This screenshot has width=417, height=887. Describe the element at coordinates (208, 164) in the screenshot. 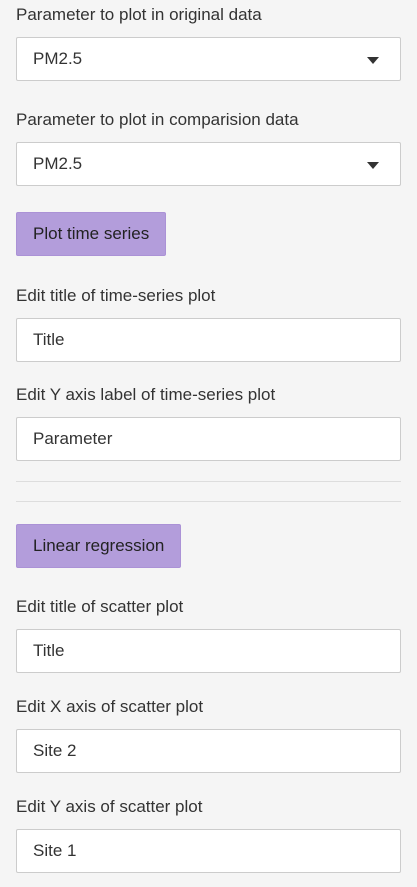

I see `comparison-param-select: PM2.5` at that location.